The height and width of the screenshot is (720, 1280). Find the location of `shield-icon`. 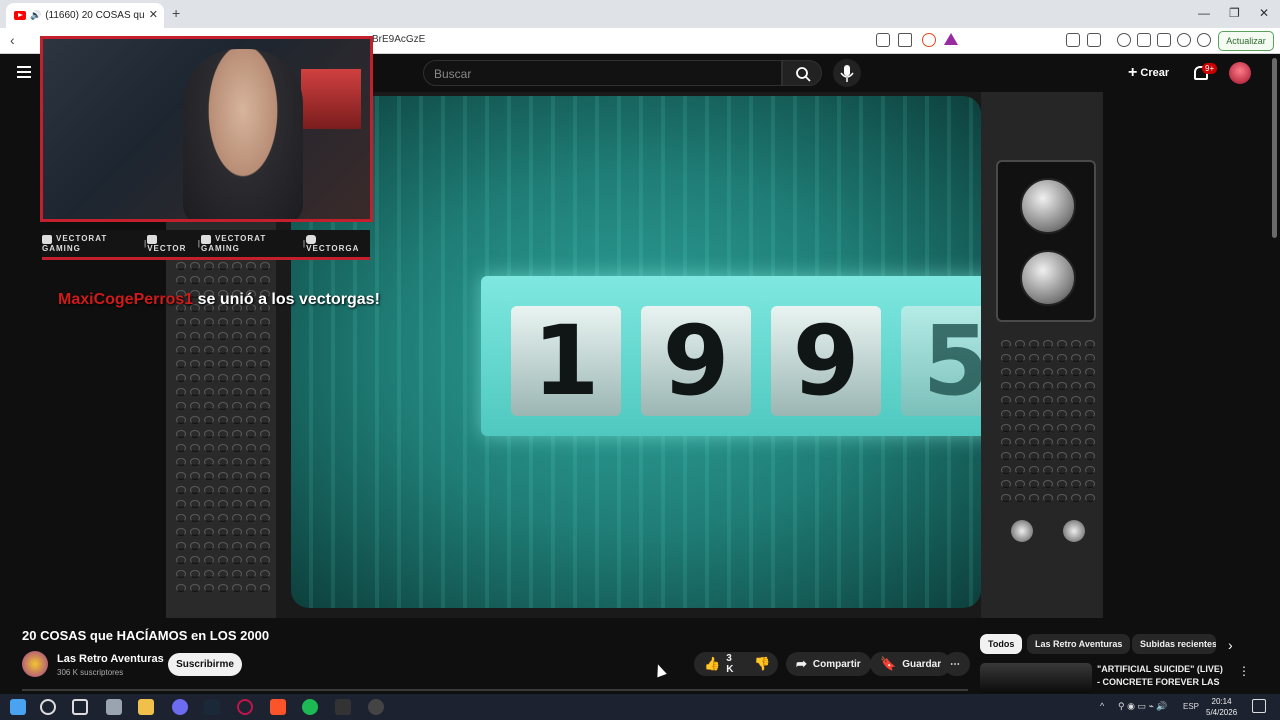

shield-icon is located at coordinates (1204, 40).